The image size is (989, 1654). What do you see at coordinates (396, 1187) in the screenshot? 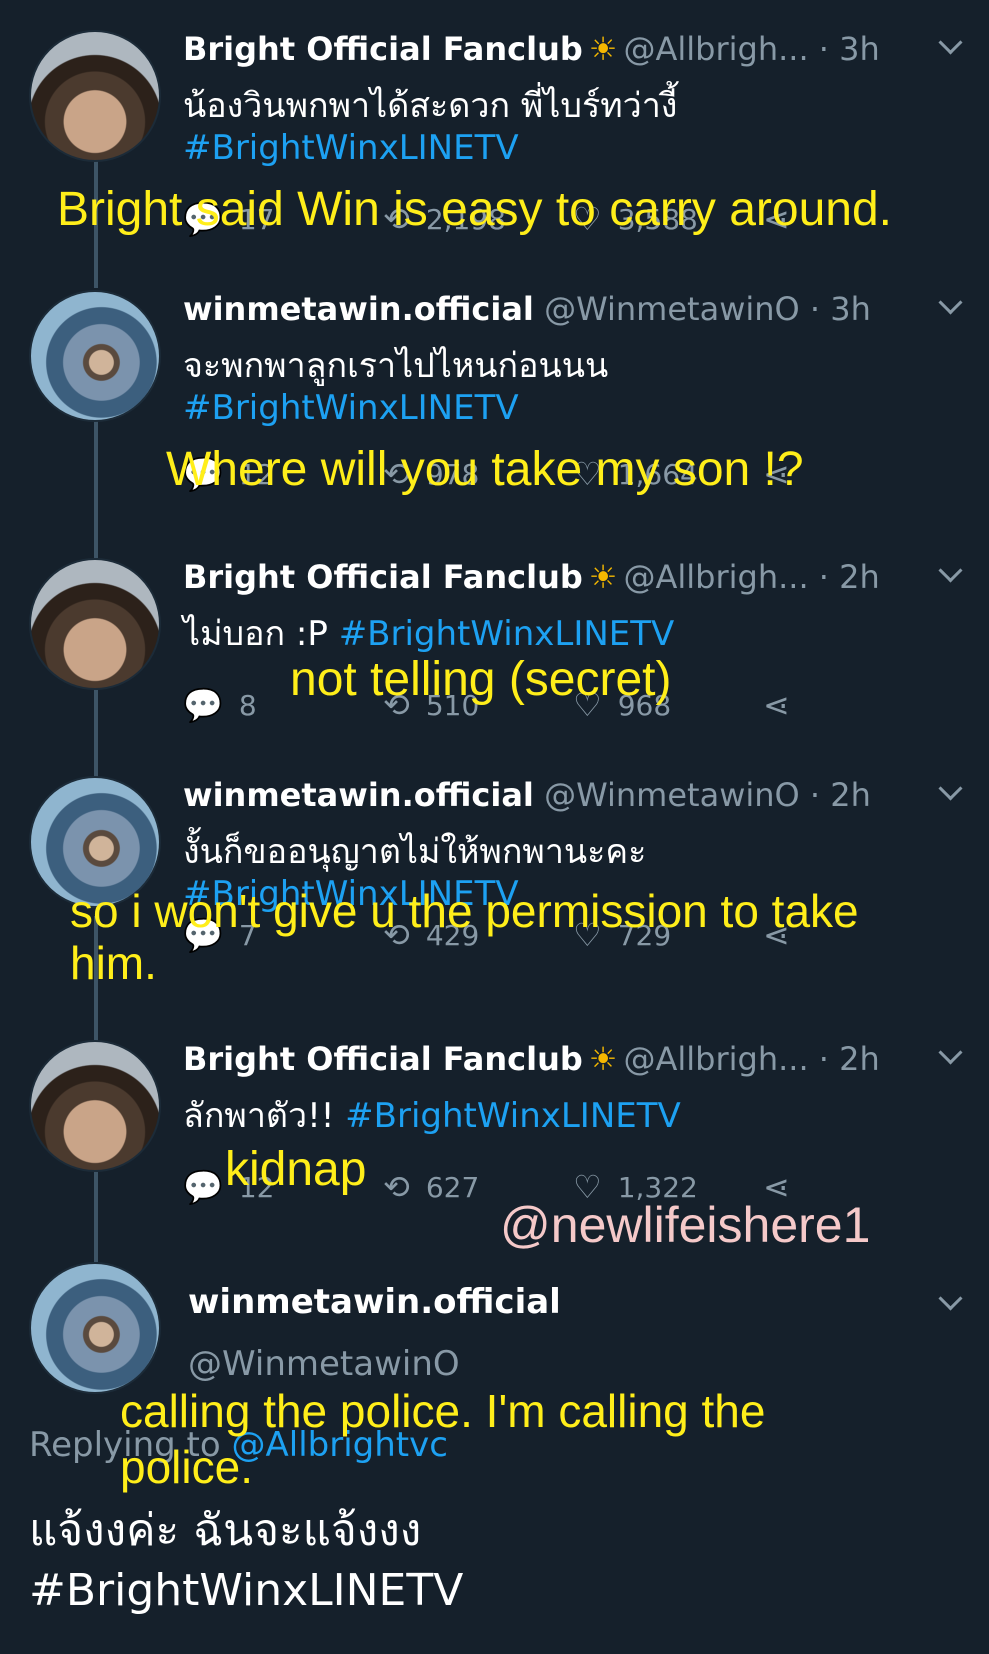
I see `retweet-icon: ⟲` at bounding box center [396, 1187].